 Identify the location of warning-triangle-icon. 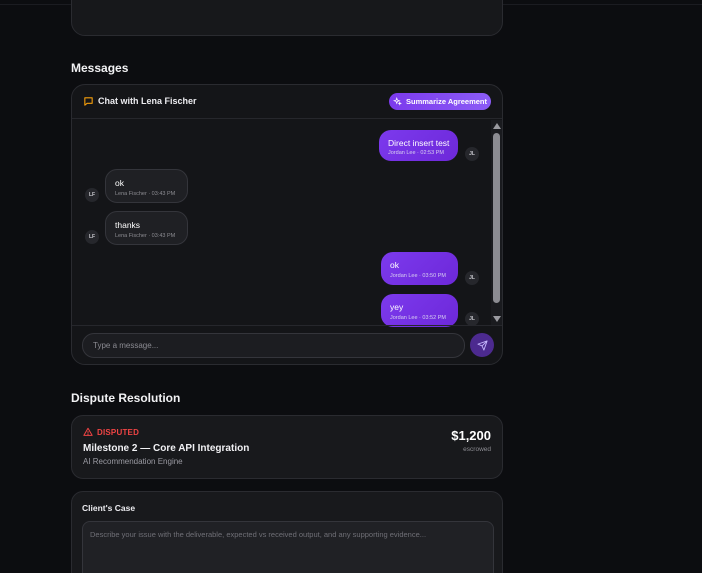
(88, 431).